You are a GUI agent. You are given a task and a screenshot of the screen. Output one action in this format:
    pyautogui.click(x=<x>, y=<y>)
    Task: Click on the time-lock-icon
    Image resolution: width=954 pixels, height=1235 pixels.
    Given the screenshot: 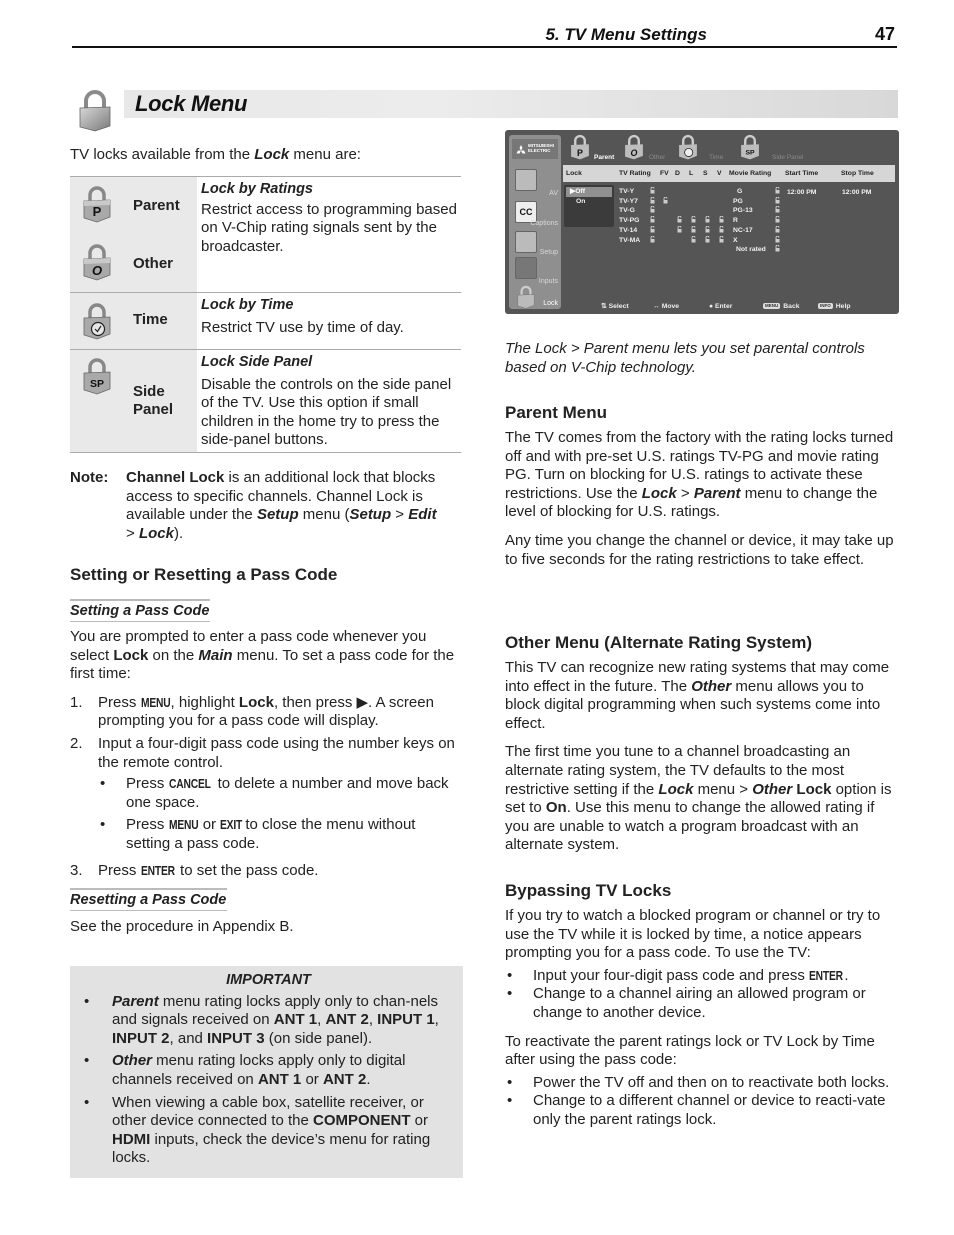 What is the action you would take?
    pyautogui.click(x=688, y=147)
    